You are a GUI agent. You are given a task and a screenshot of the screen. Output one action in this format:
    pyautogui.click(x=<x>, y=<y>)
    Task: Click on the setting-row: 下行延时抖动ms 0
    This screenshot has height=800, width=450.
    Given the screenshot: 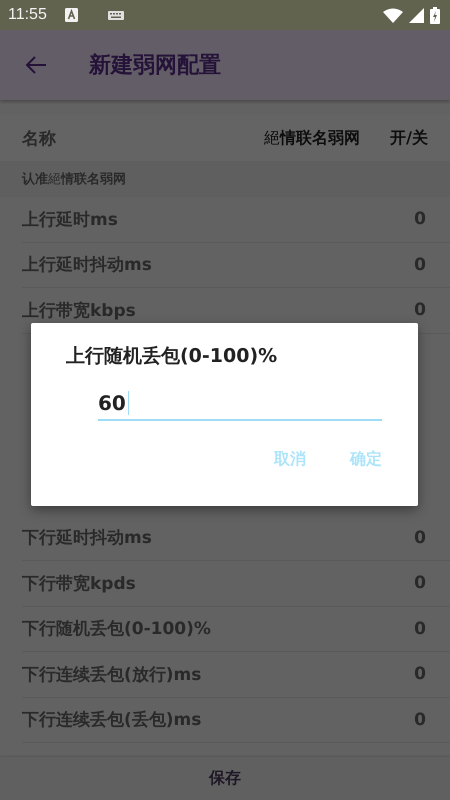 What is the action you would take?
    pyautogui.click(x=236, y=538)
    